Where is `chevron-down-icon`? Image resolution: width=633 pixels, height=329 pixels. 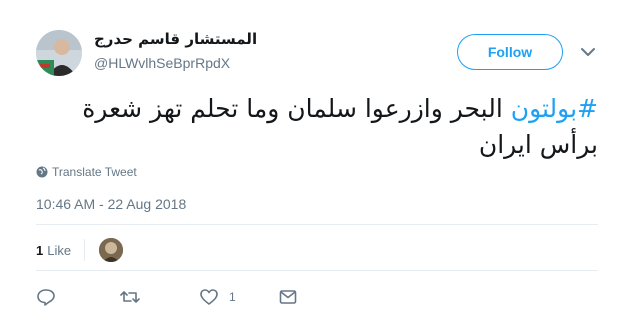
chevron-down-icon is located at coordinates (588, 52).